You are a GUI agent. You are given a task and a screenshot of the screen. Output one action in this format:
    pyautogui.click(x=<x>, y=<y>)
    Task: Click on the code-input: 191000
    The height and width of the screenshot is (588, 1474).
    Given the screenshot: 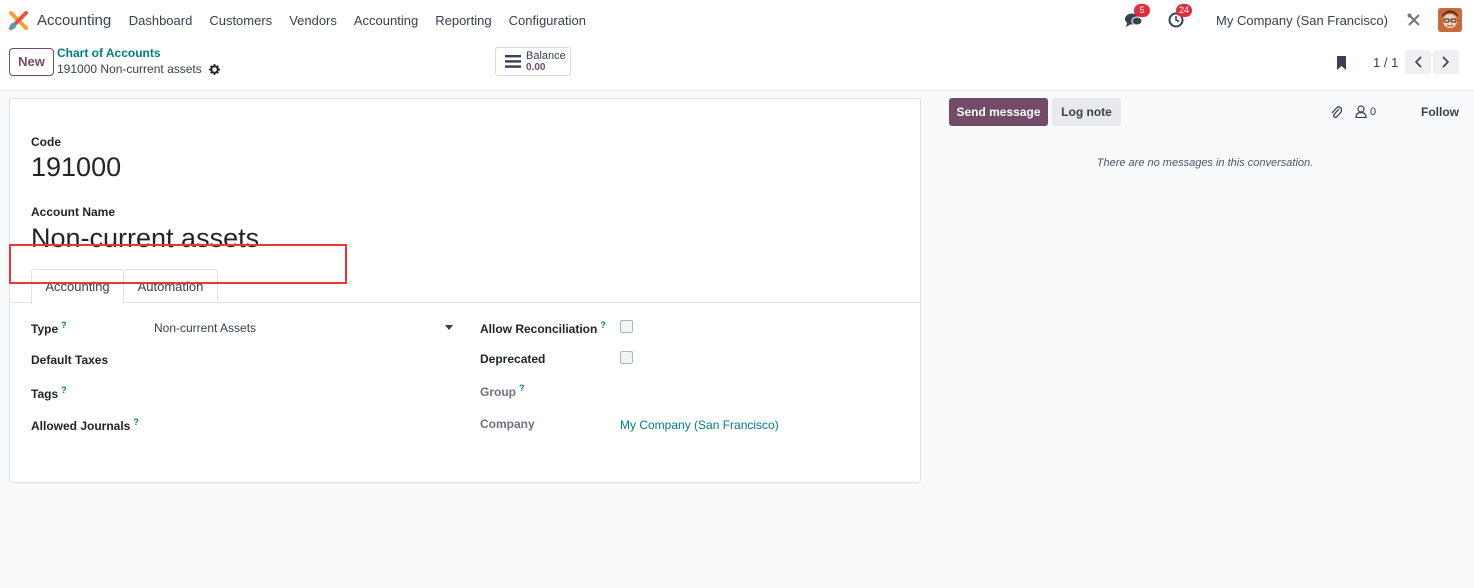 What is the action you would take?
    pyautogui.click(x=76, y=167)
    